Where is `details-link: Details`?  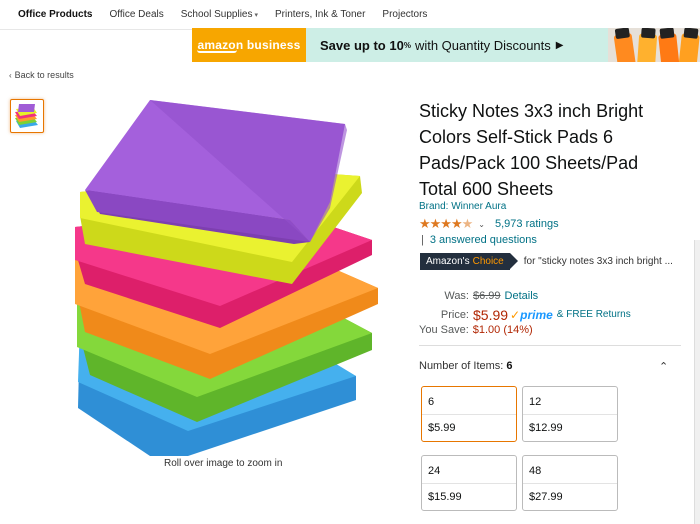 details-link: Details is located at coordinates (522, 296).